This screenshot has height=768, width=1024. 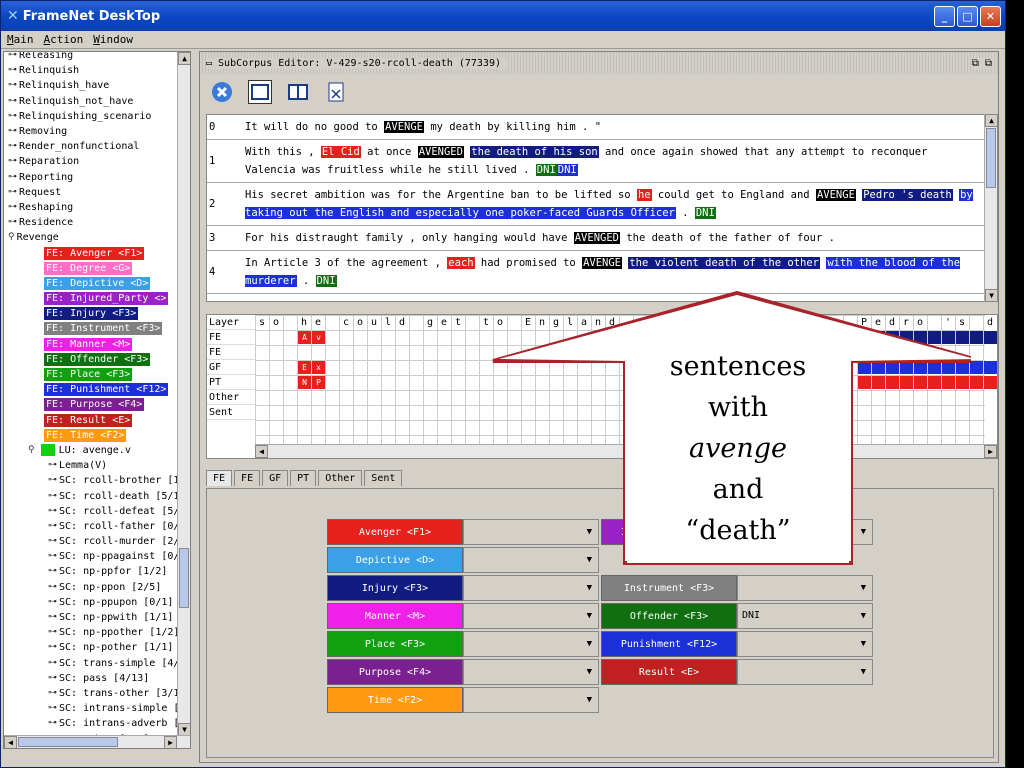 What do you see at coordinates (395, 560) in the screenshot?
I see `fe-assign-button: Depictive <D>` at bounding box center [395, 560].